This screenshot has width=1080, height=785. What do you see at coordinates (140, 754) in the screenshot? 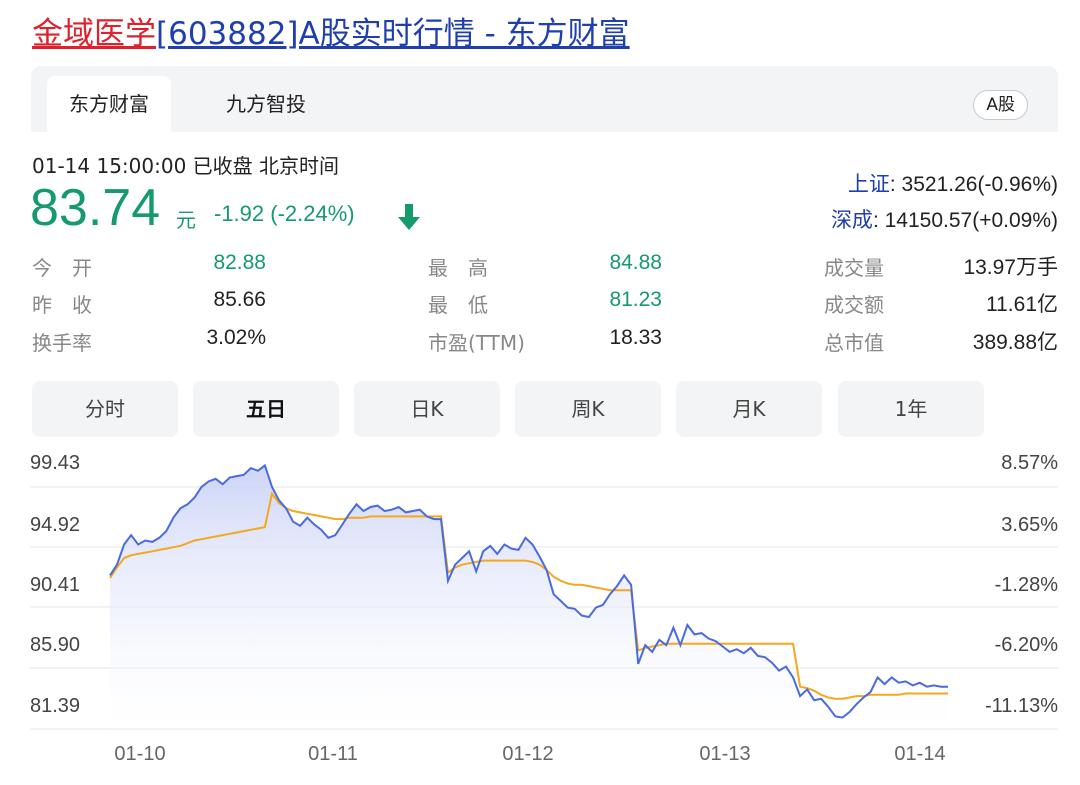
I see `x-tick-0: 01-10` at bounding box center [140, 754].